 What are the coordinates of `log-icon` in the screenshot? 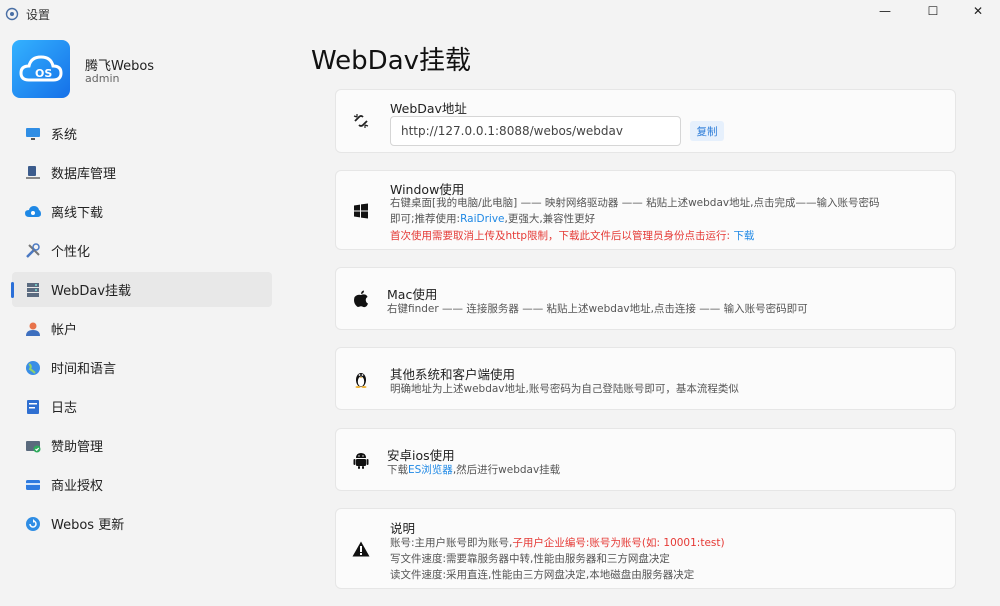 It's located at (33, 407).